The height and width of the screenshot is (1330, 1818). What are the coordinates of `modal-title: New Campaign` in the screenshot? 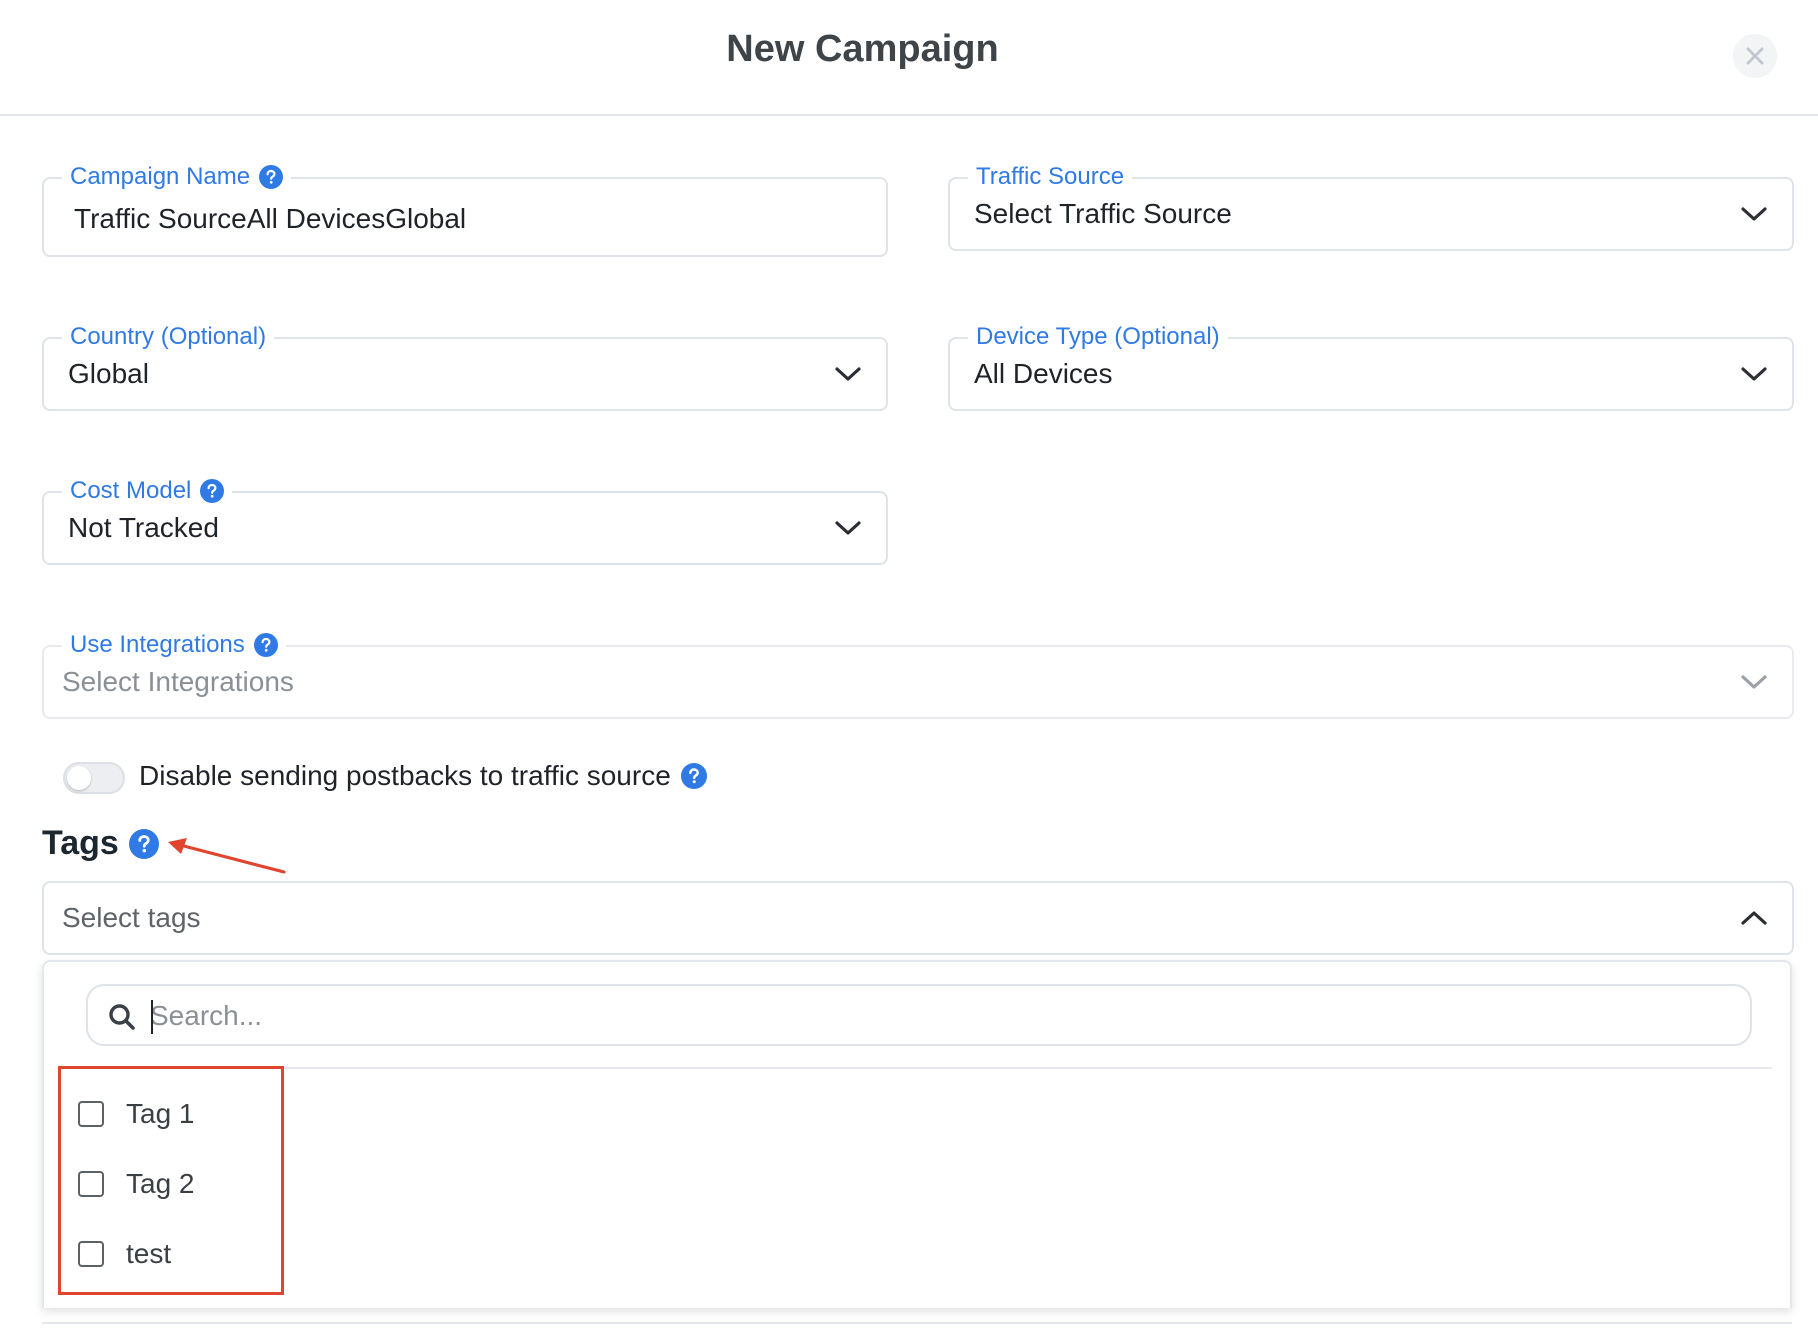 It's located at (862, 49).